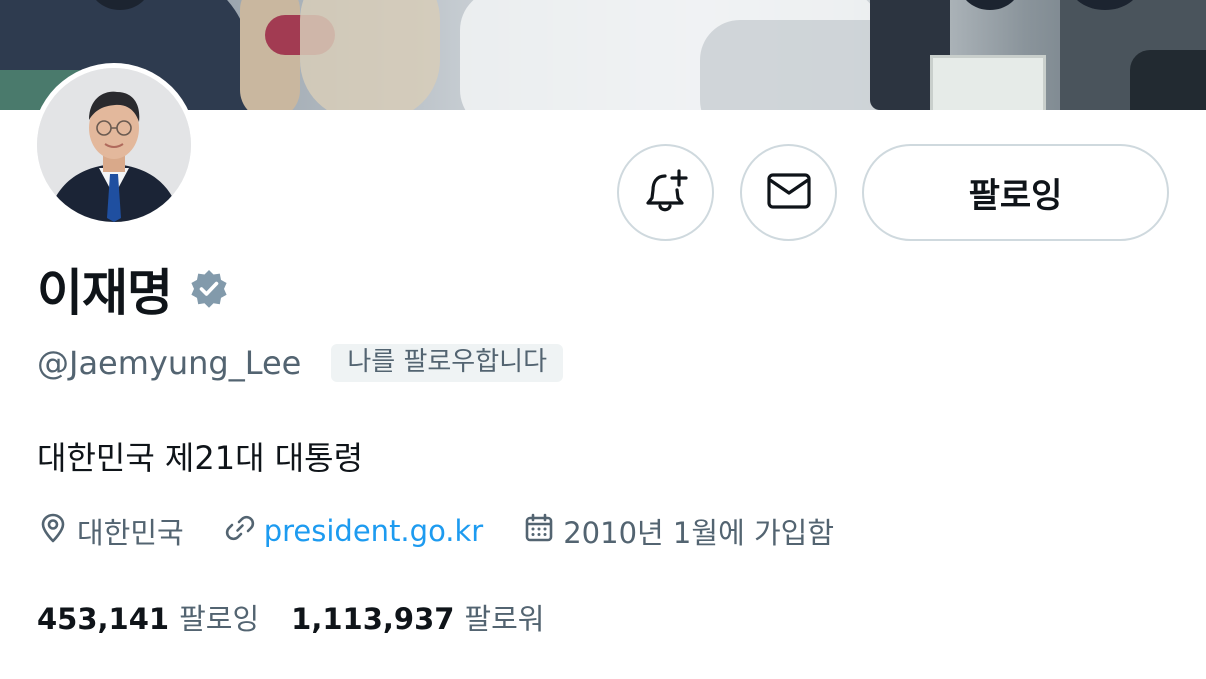 The height and width of the screenshot is (679, 1206). I want to click on bell-plus-icon, so click(666, 193).